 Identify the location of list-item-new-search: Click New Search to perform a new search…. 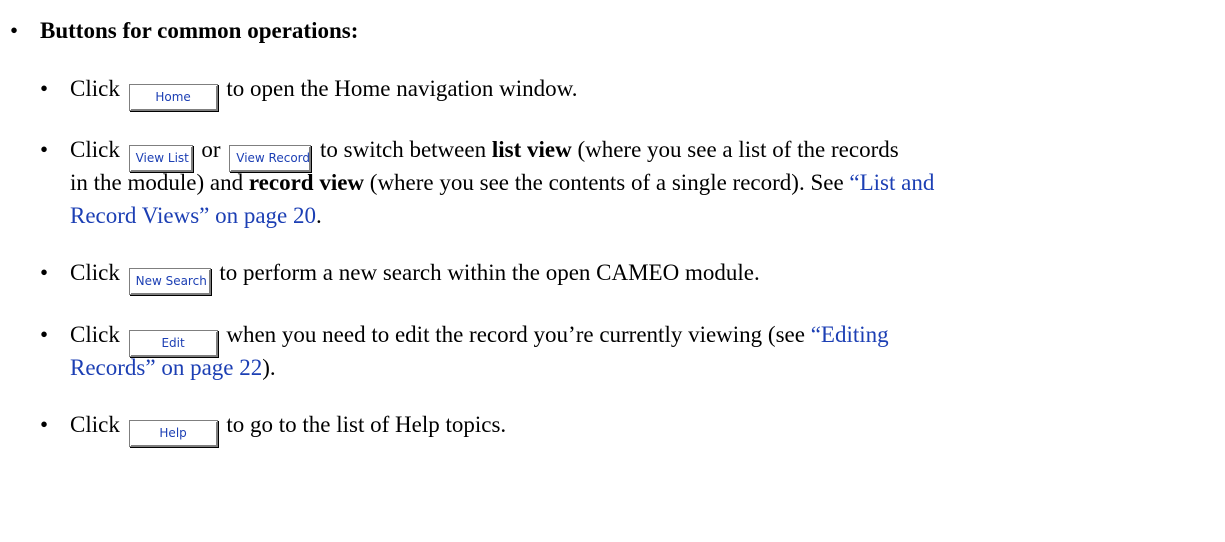
(415, 275).